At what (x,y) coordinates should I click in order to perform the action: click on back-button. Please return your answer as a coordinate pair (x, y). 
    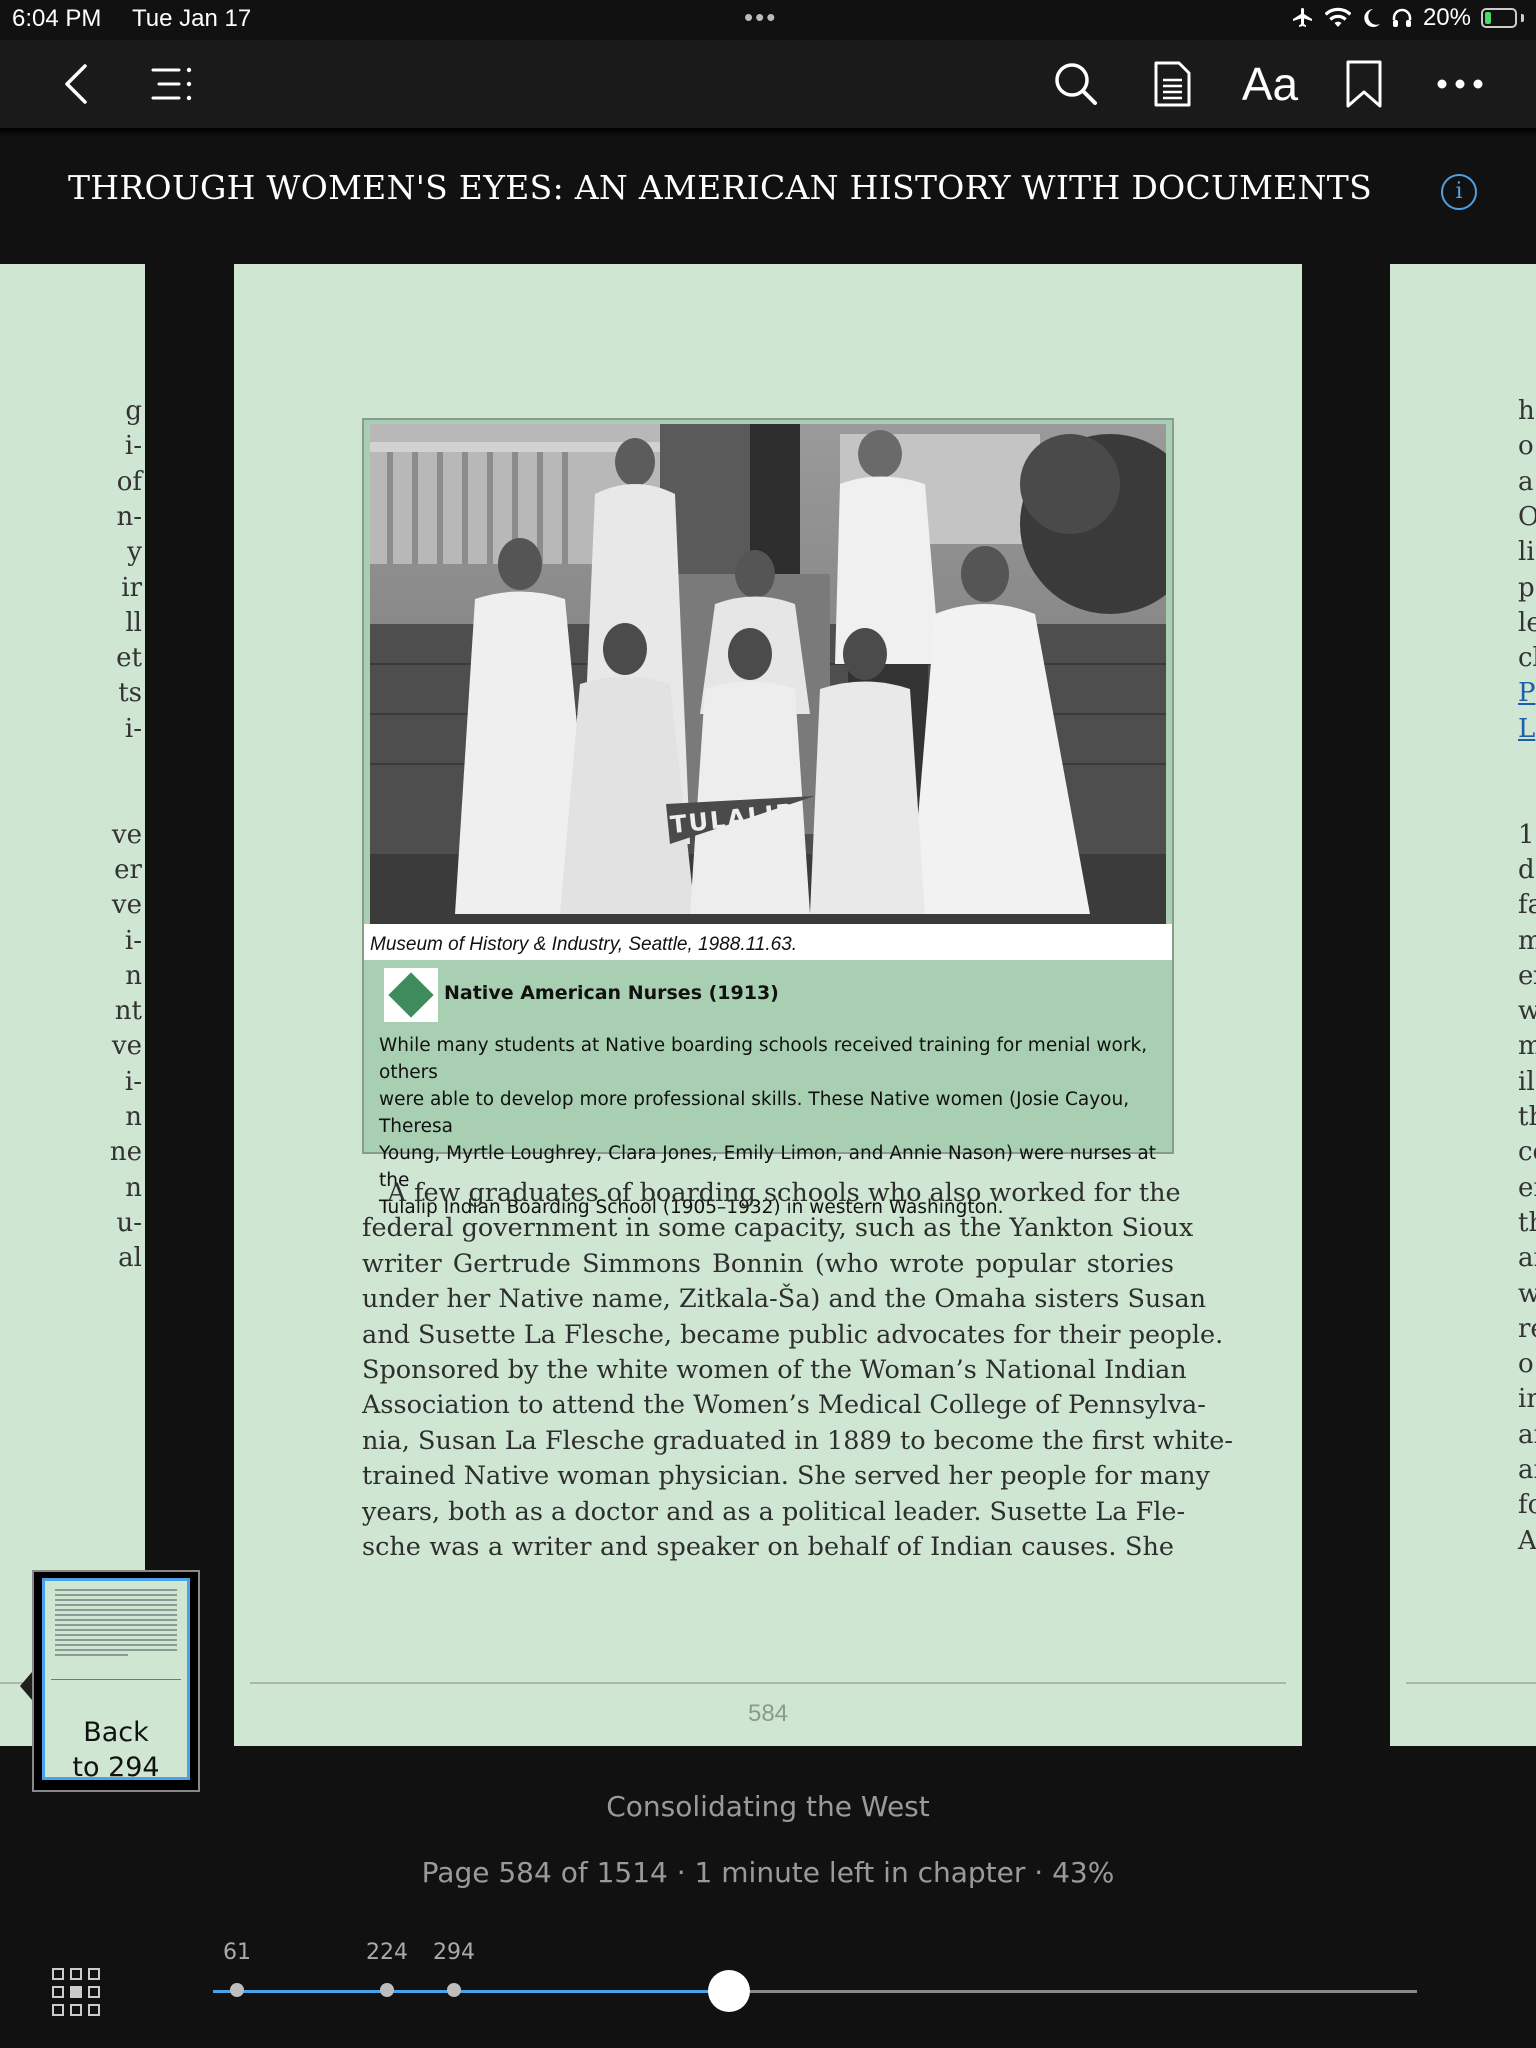
    Looking at the image, I should click on (76, 84).